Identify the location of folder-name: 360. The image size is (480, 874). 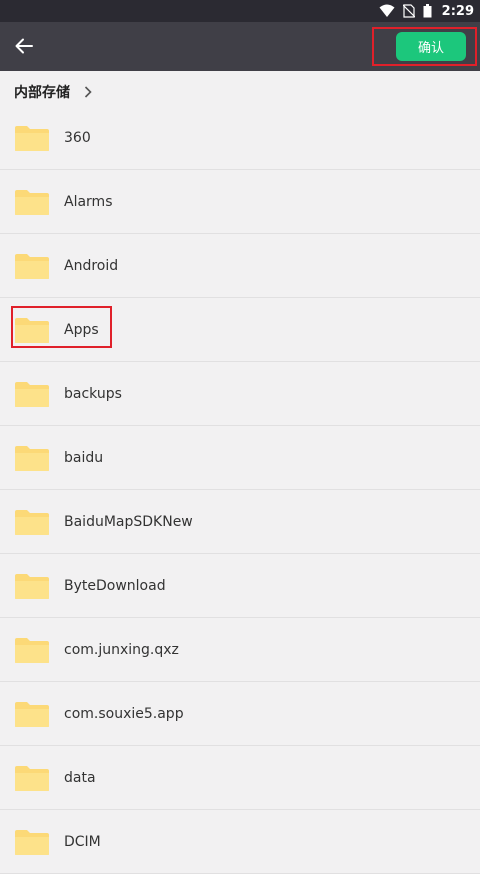
(77, 138).